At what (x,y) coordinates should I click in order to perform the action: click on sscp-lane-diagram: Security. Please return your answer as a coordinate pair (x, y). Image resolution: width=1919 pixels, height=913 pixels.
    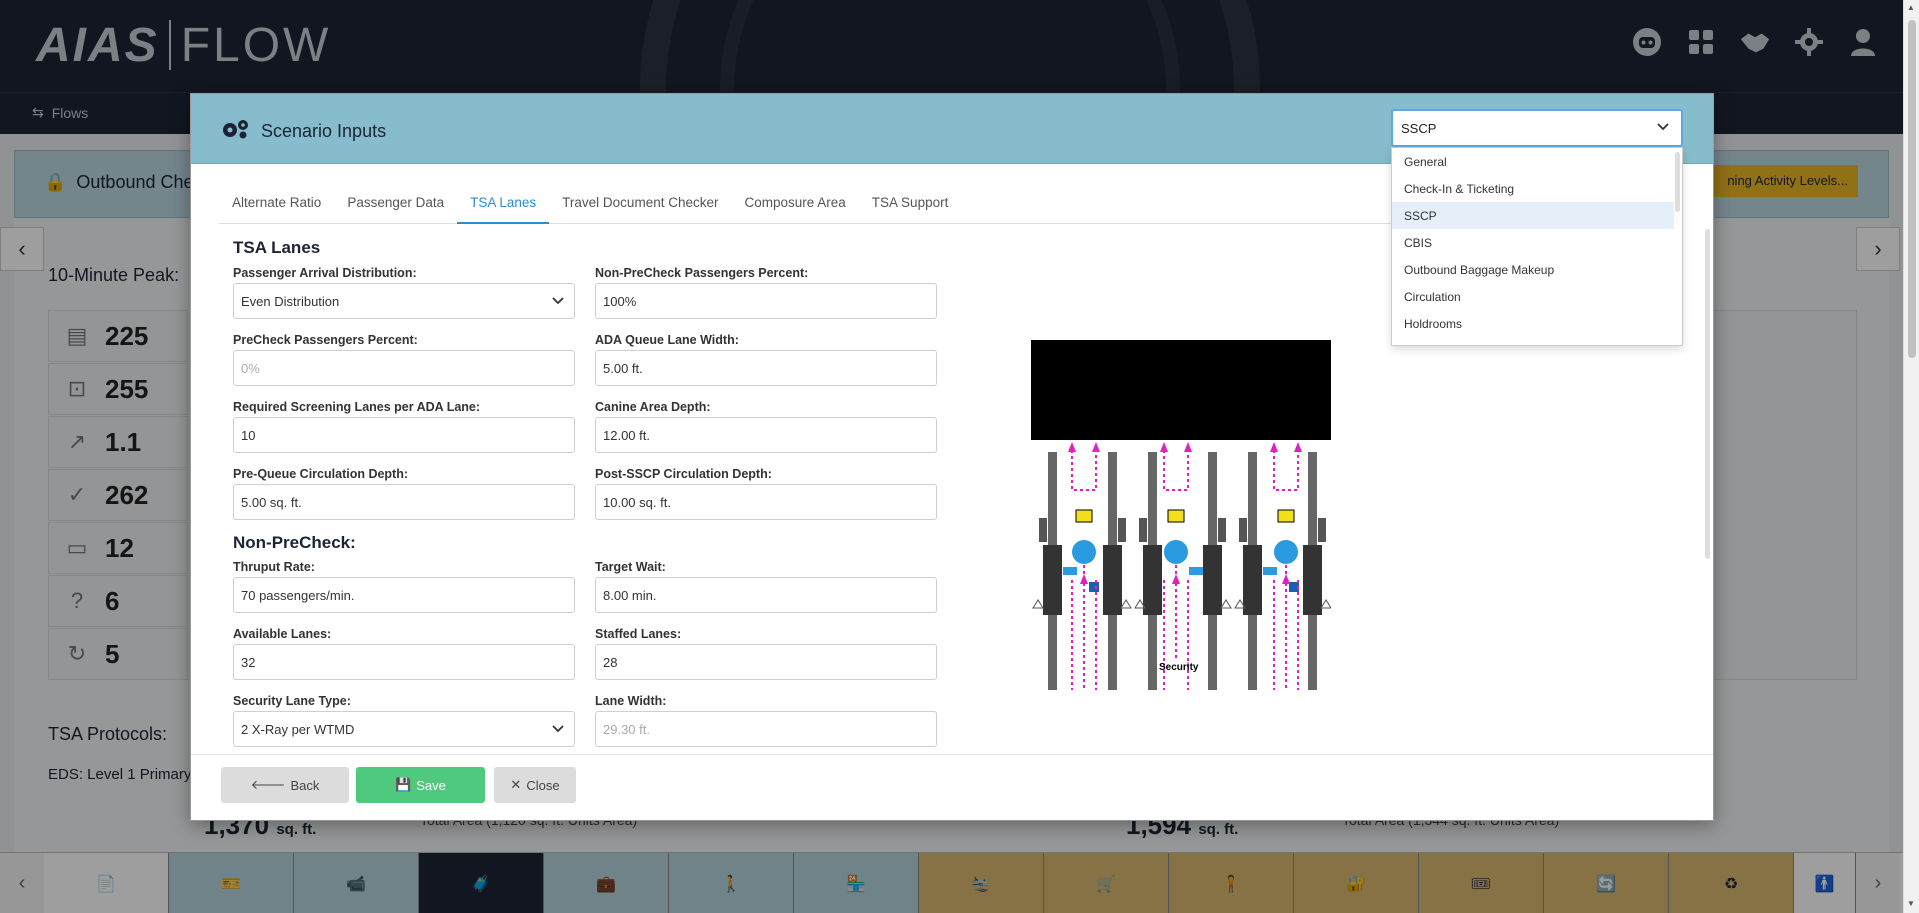
    Looking at the image, I should click on (1181, 515).